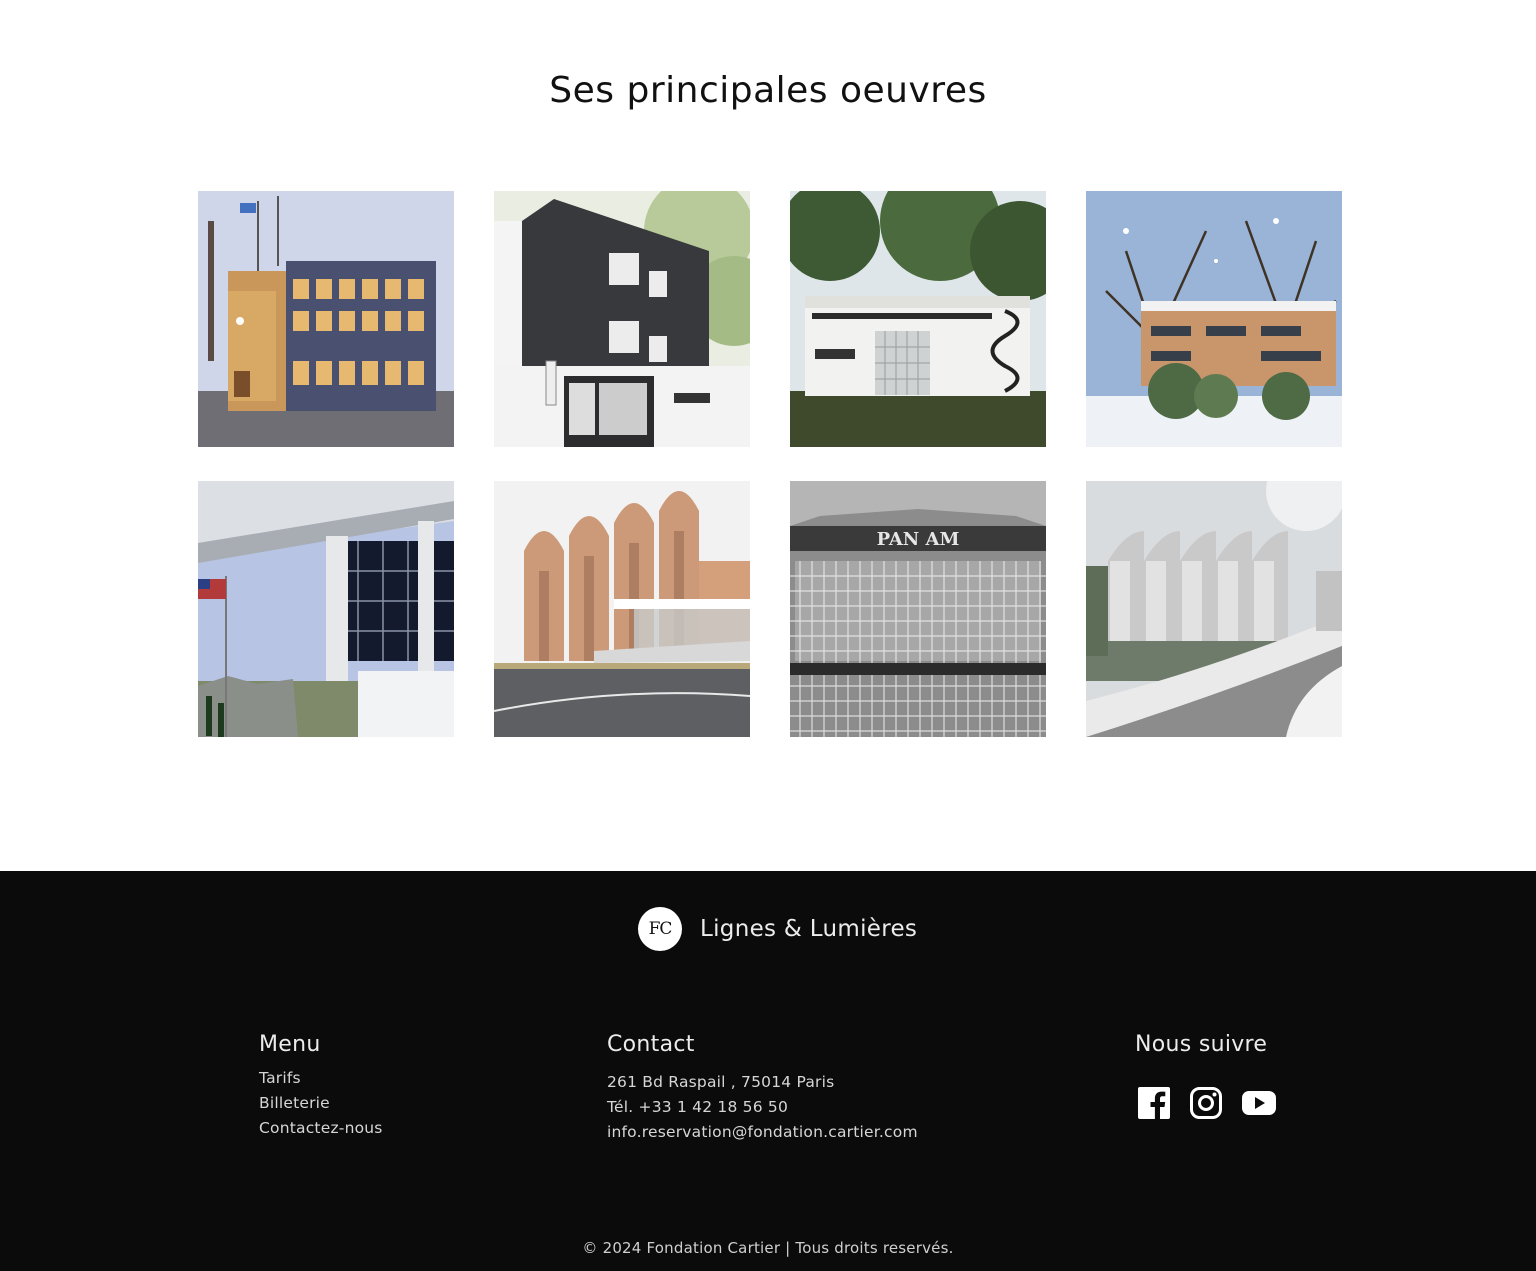 This screenshot has height=1271, width=1536. I want to click on youtube-icon, so click(1259, 1103).